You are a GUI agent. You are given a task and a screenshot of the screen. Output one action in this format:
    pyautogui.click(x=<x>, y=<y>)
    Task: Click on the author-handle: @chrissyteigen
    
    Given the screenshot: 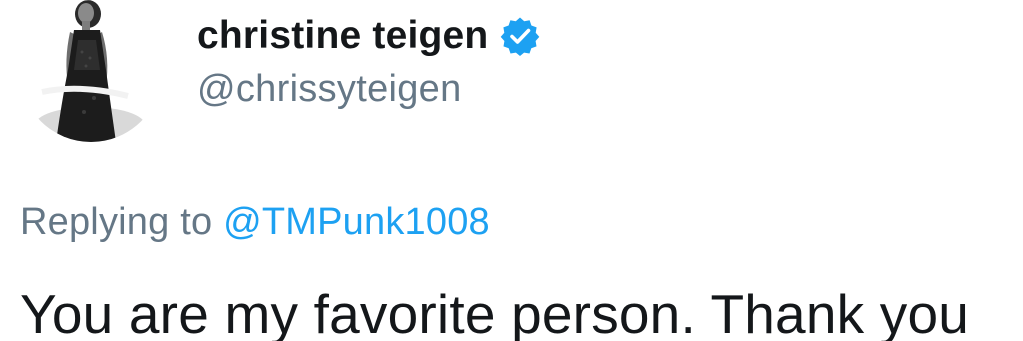 What is the action you would take?
    pyautogui.click(x=329, y=89)
    